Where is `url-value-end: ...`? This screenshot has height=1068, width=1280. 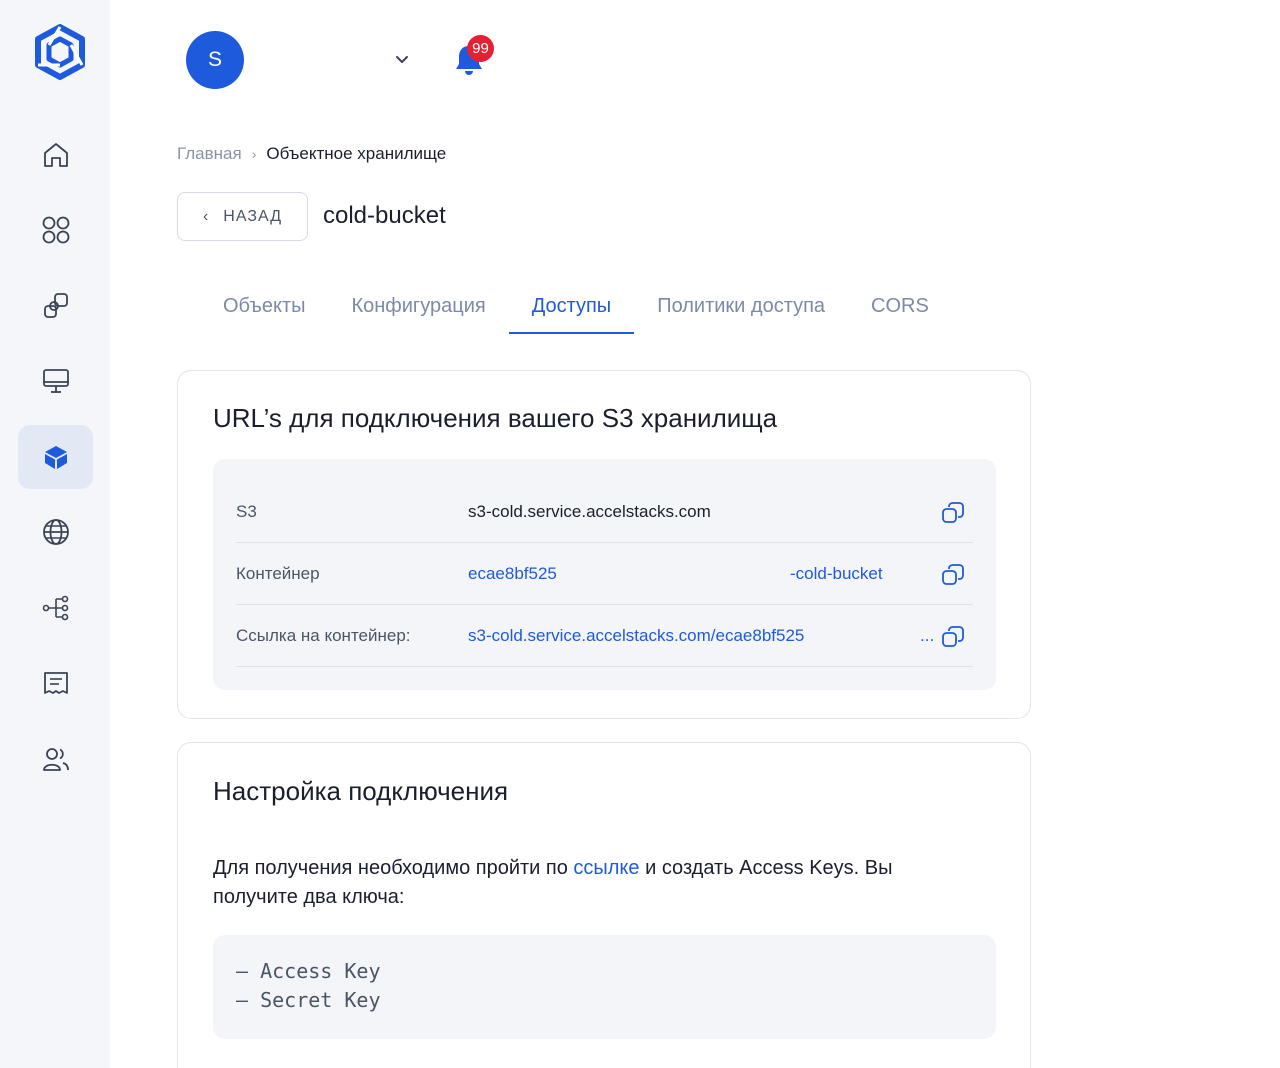 url-value-end: ... is located at coordinates (927, 635).